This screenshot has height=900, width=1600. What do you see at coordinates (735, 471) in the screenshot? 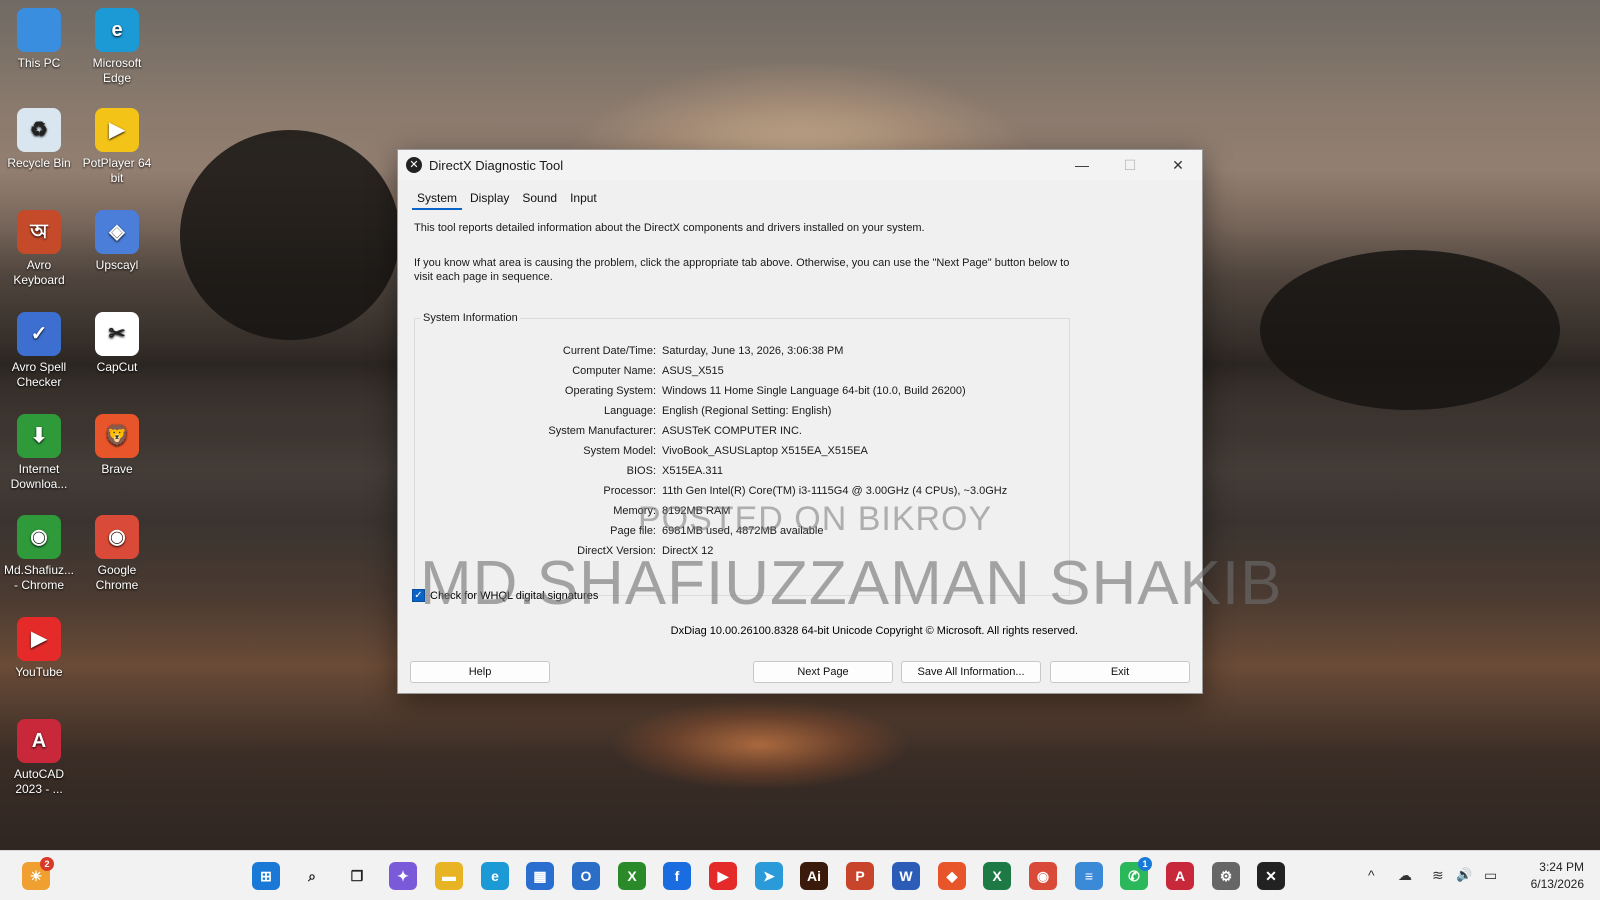
I see `info-row: BIOS: X515EA.311` at bounding box center [735, 471].